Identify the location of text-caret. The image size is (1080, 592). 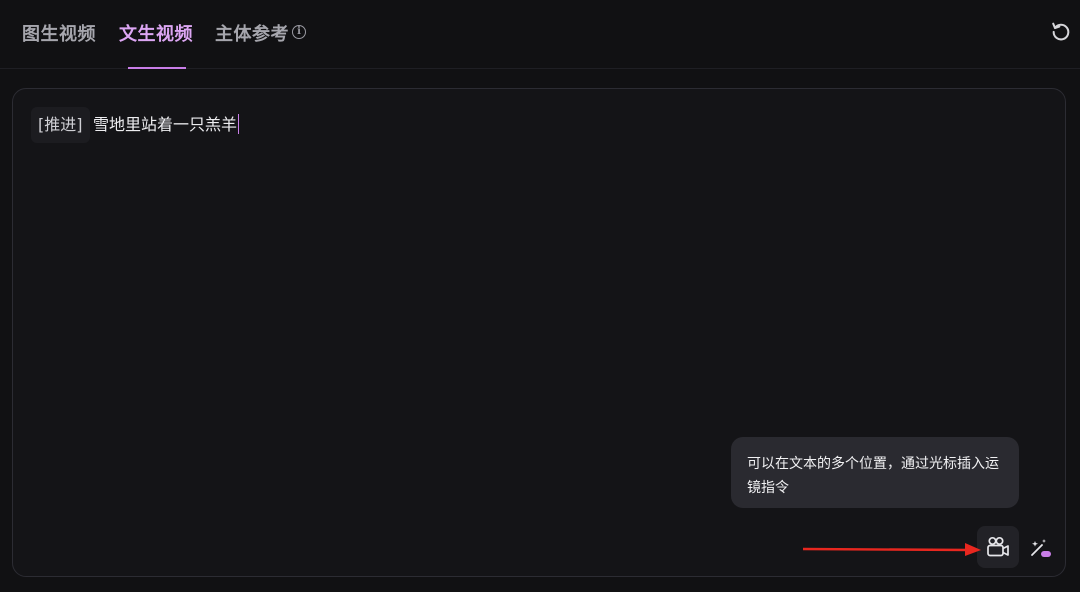
(239, 124).